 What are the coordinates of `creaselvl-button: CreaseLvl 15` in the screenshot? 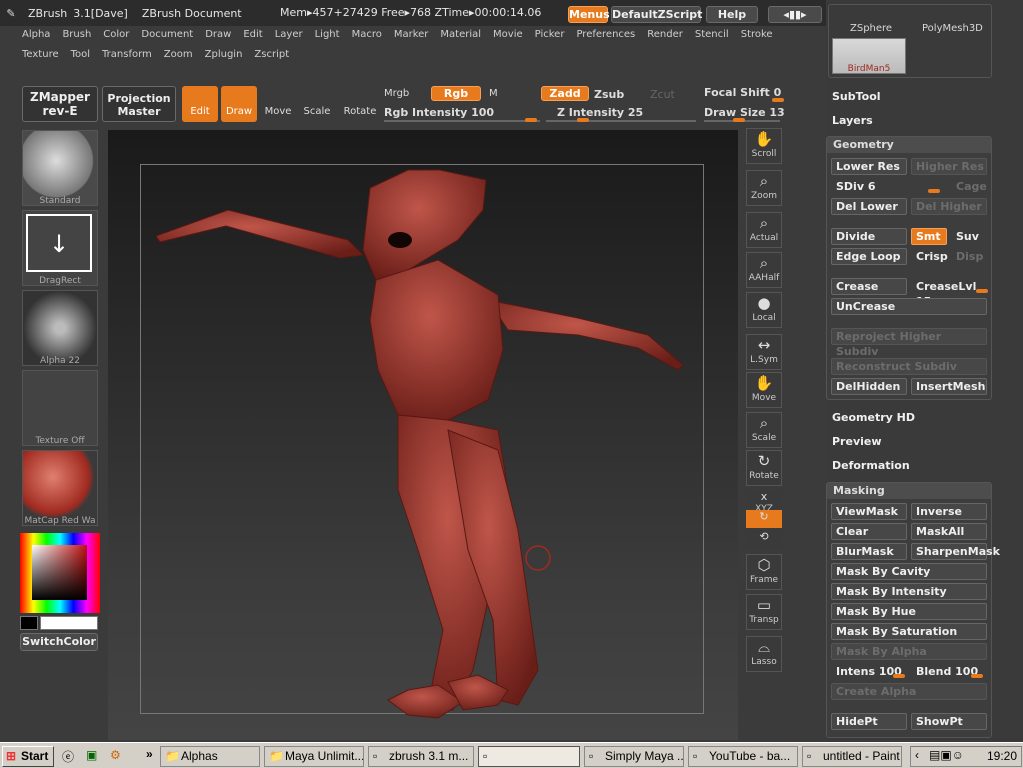 It's located at (949, 293).